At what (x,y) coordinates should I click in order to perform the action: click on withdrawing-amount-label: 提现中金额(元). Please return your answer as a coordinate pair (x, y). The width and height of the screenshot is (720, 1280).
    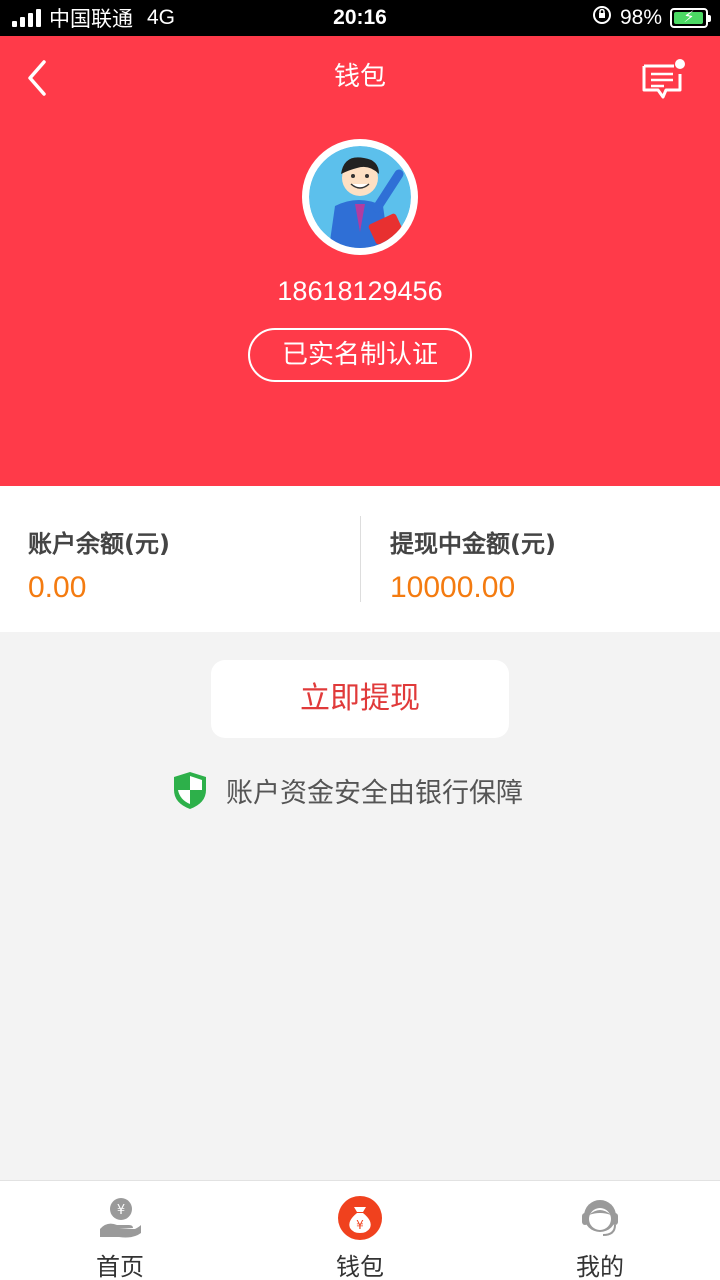
    Looking at the image, I should click on (473, 544).